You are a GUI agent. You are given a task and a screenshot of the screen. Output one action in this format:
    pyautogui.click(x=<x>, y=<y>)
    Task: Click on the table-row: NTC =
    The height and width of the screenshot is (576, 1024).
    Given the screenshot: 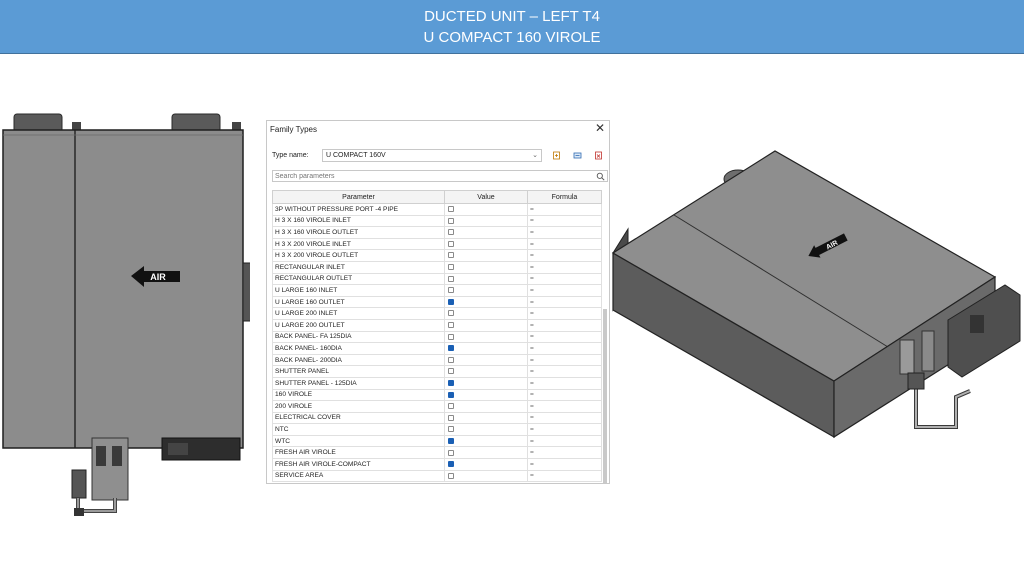 What is the action you would take?
    pyautogui.click(x=437, y=429)
    